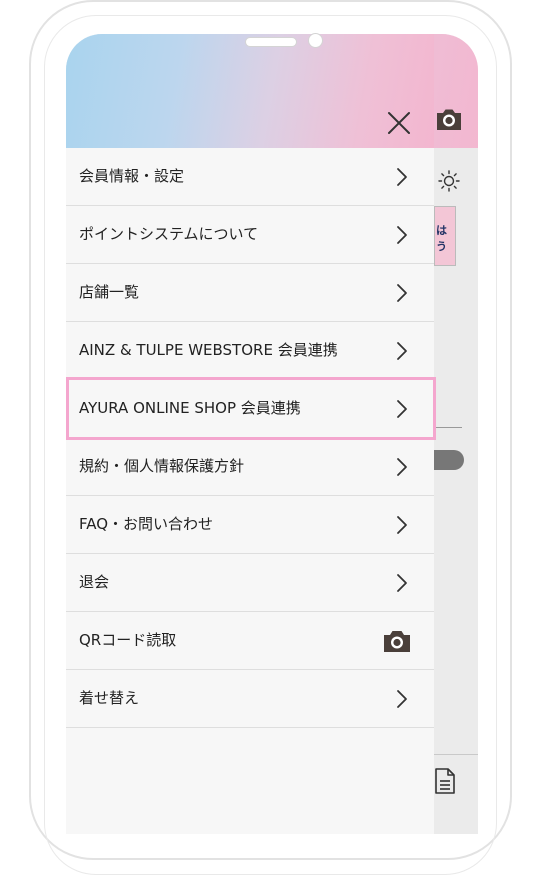 The image size is (541, 875). I want to click on sun-icon, so click(449, 181).